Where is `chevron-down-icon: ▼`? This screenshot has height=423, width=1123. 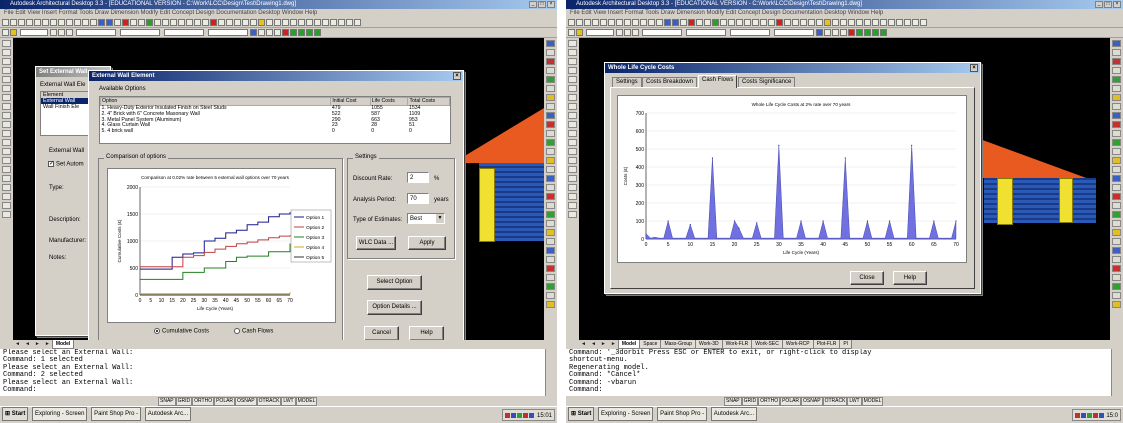 chevron-down-icon: ▼ is located at coordinates (440, 218).